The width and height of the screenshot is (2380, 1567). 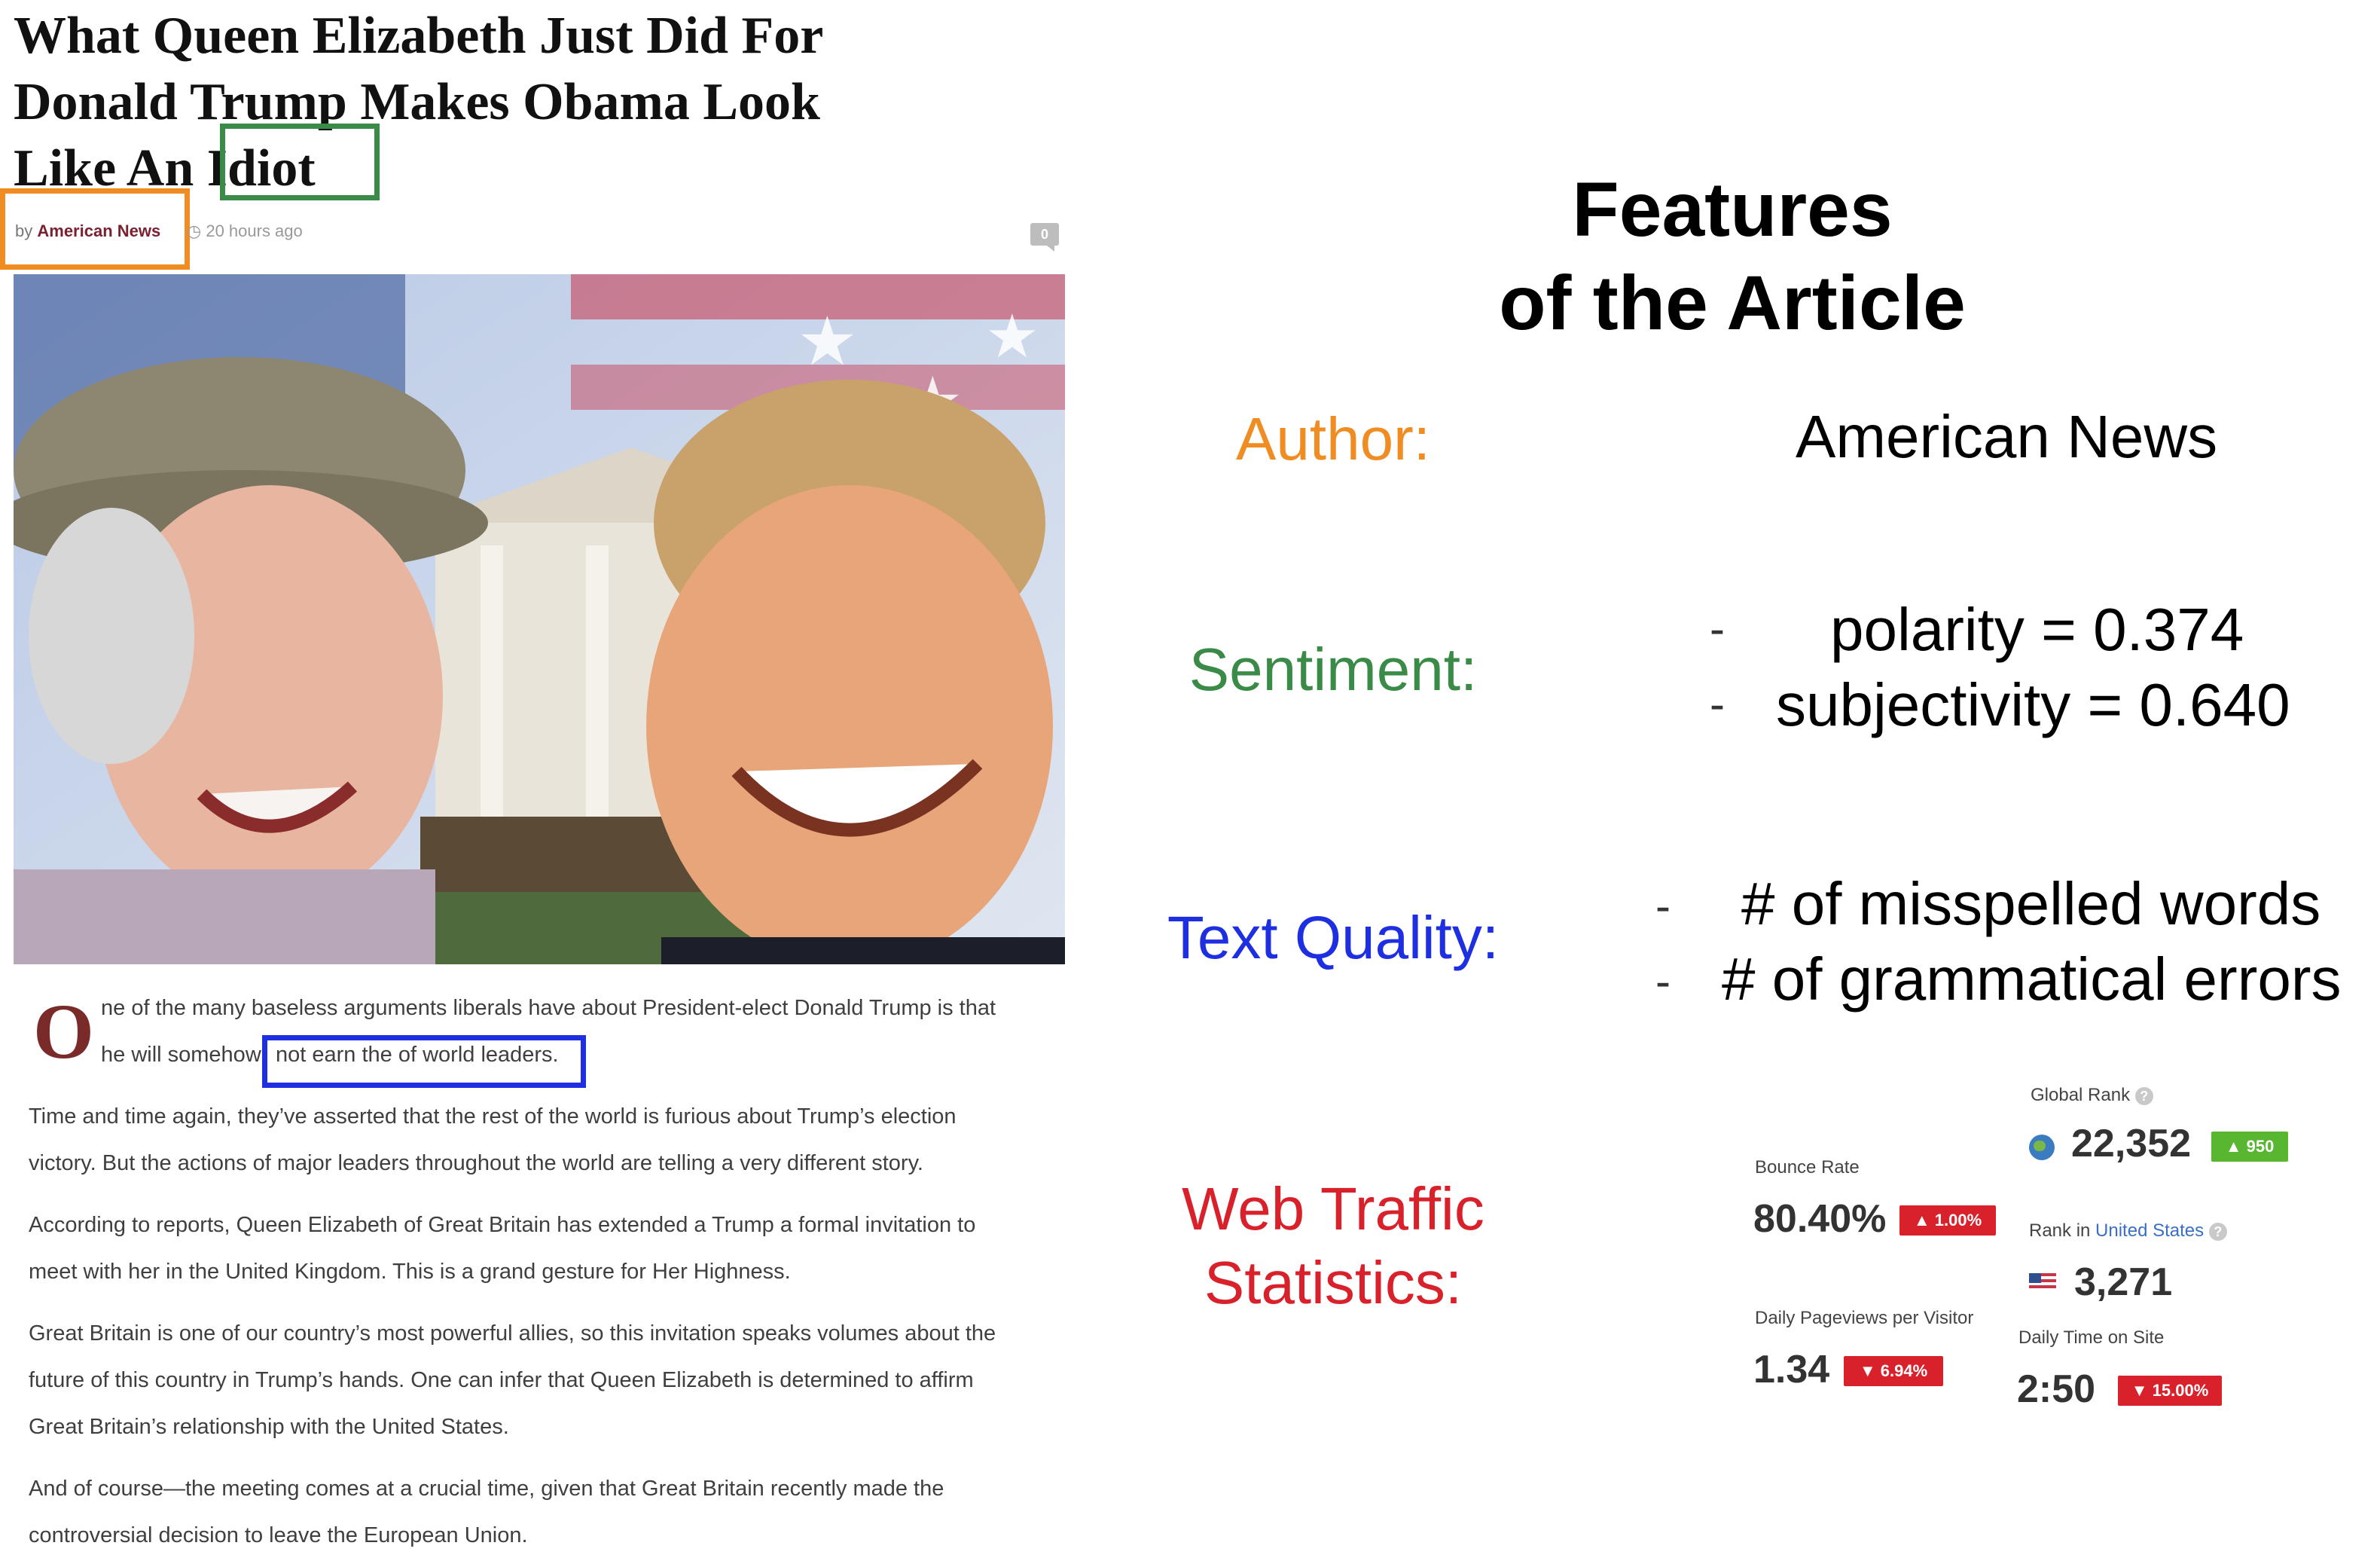 I want to click on quality-misspelled: # of misspelled words, so click(x=2031, y=903).